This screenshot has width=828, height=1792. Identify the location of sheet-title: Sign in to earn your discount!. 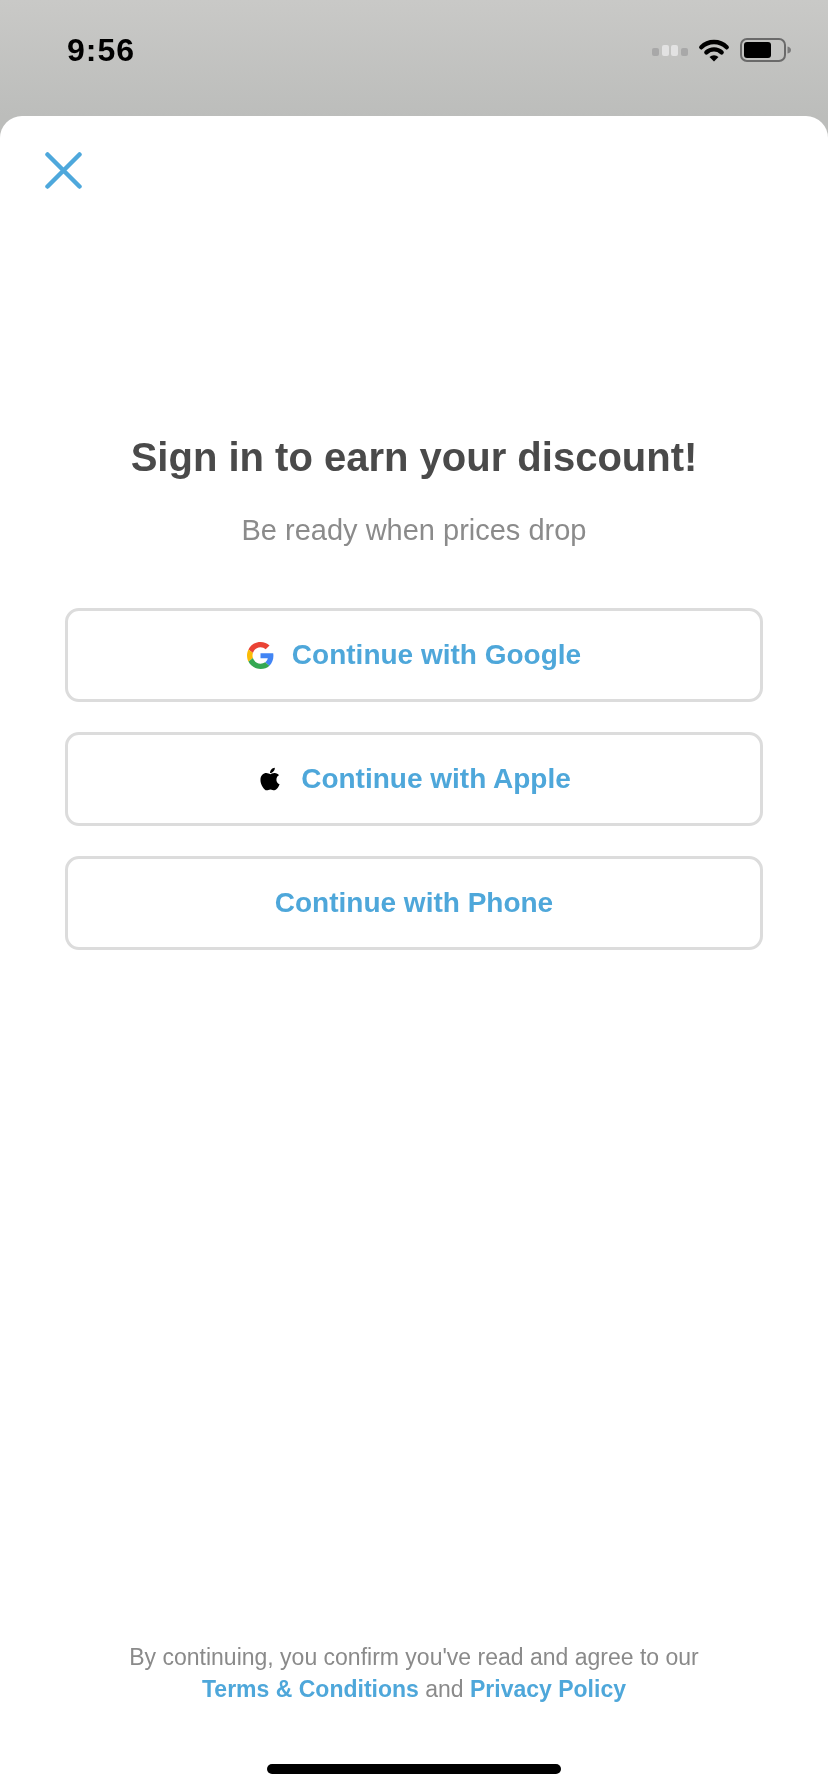
(414, 457).